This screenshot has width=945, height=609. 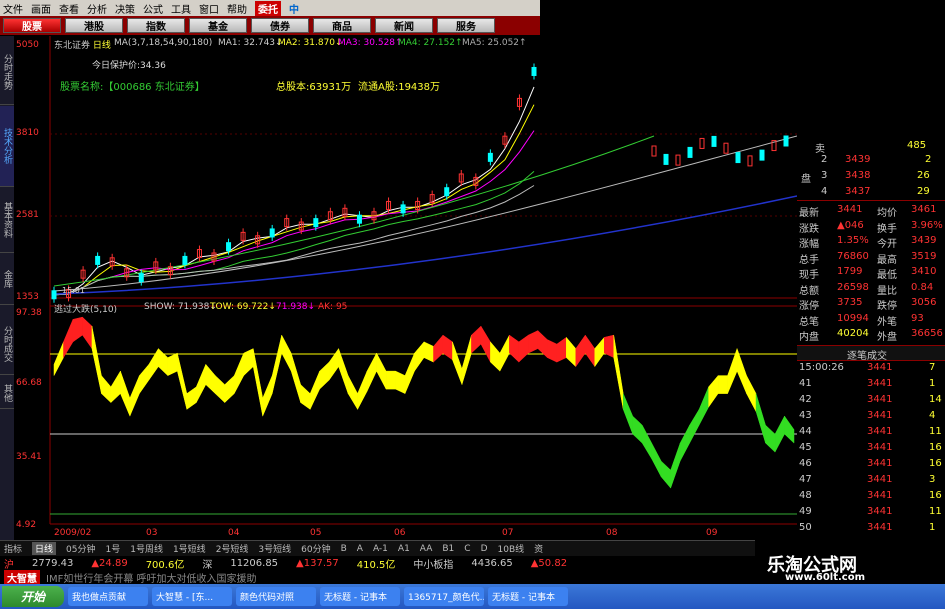 I want to click on period-1-weekly: 1号周线, so click(x=146, y=548).